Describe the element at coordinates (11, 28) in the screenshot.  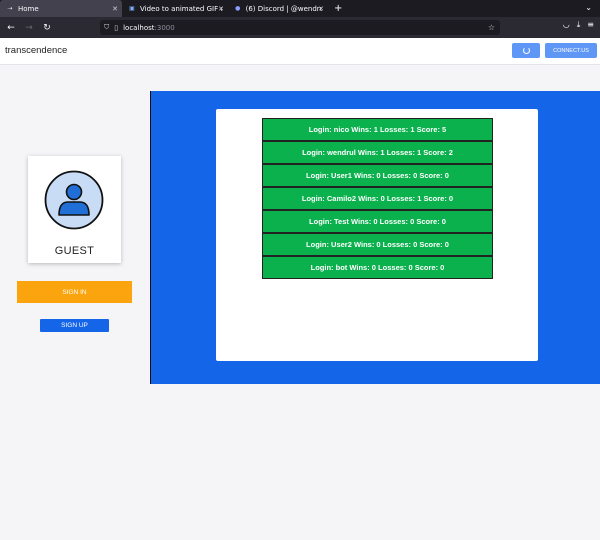
I see `back-arrow-icon: ←` at that location.